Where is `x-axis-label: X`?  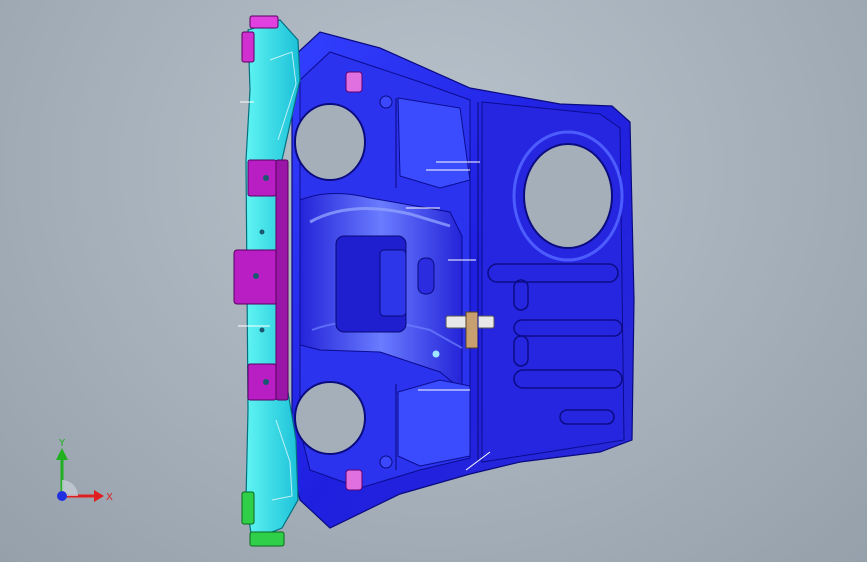
x-axis-label: X is located at coordinates (109, 497).